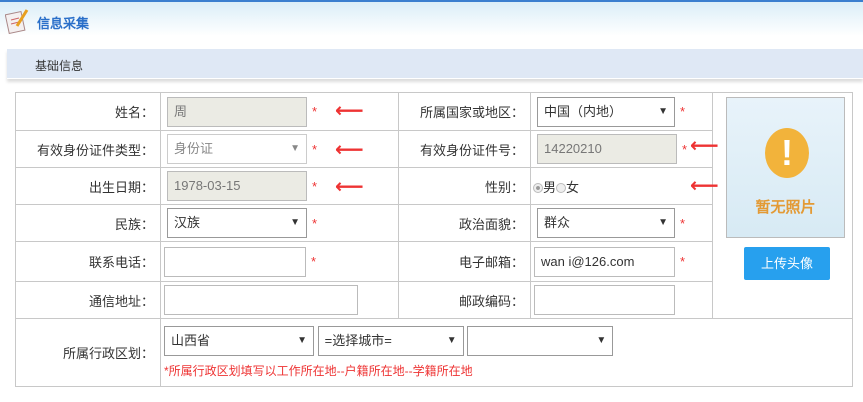 This screenshot has height=402, width=863. Describe the element at coordinates (88, 300) in the screenshot. I see `address-label: 通信地址：` at that location.